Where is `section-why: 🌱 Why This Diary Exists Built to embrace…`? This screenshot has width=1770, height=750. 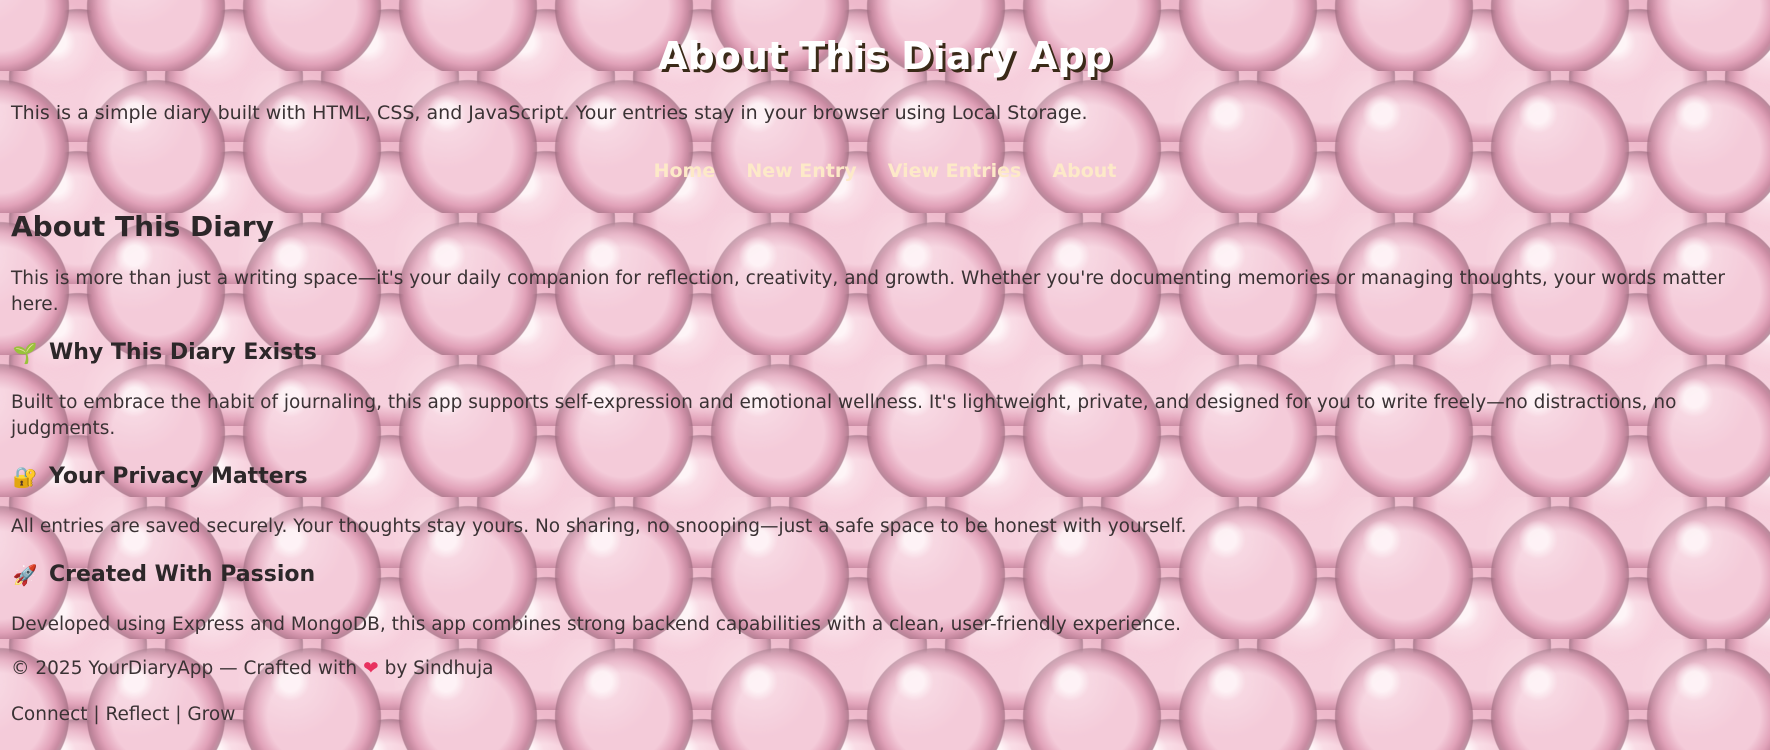 section-why: 🌱 Why This Diary Exists Built to embrace… is located at coordinates (885, 390).